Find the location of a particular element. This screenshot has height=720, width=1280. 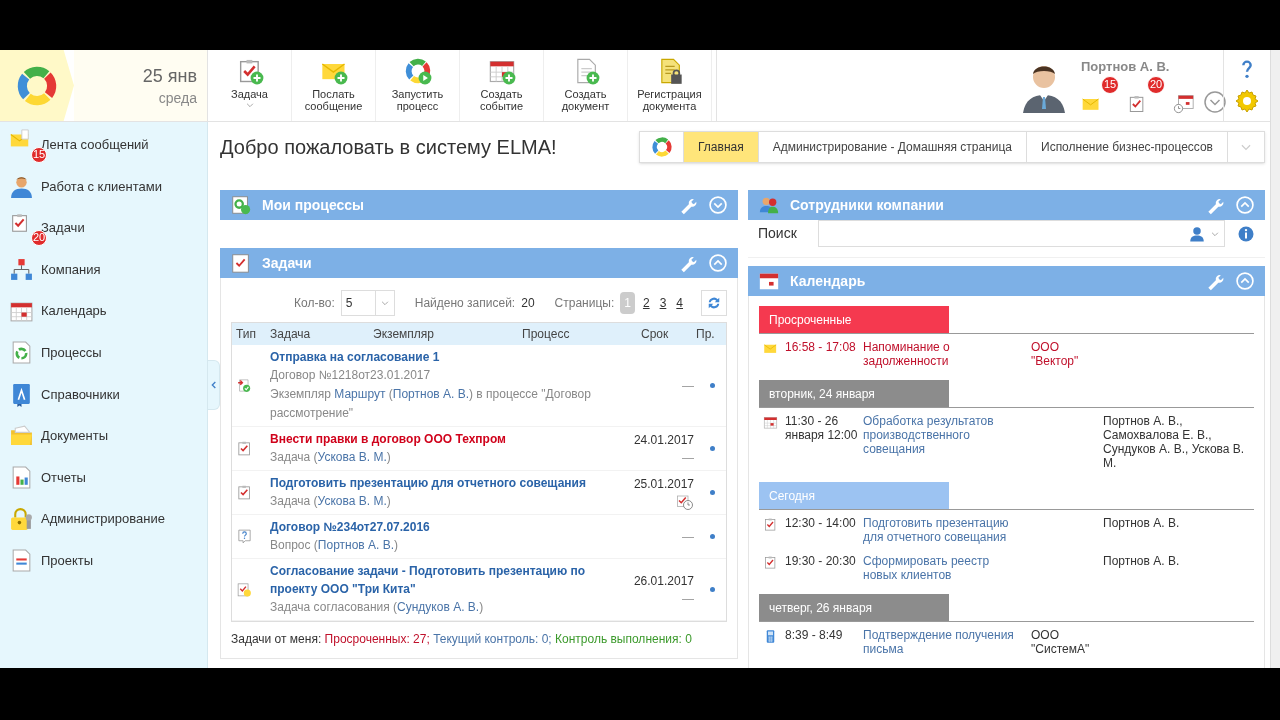

event-link: Подтверждение получения письма is located at coordinates (947, 642).